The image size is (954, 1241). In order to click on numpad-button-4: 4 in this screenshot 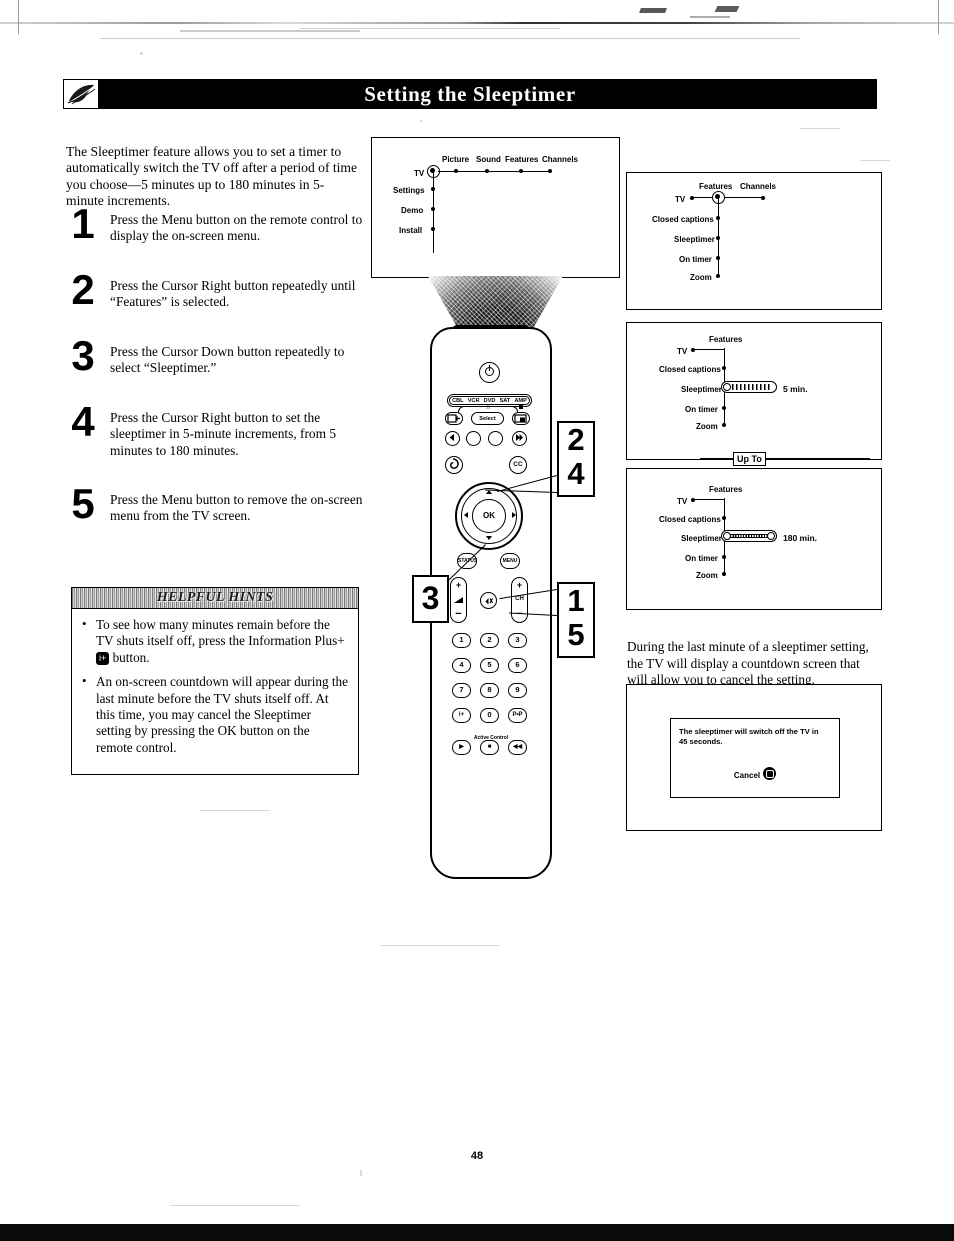, I will do `click(461, 665)`.